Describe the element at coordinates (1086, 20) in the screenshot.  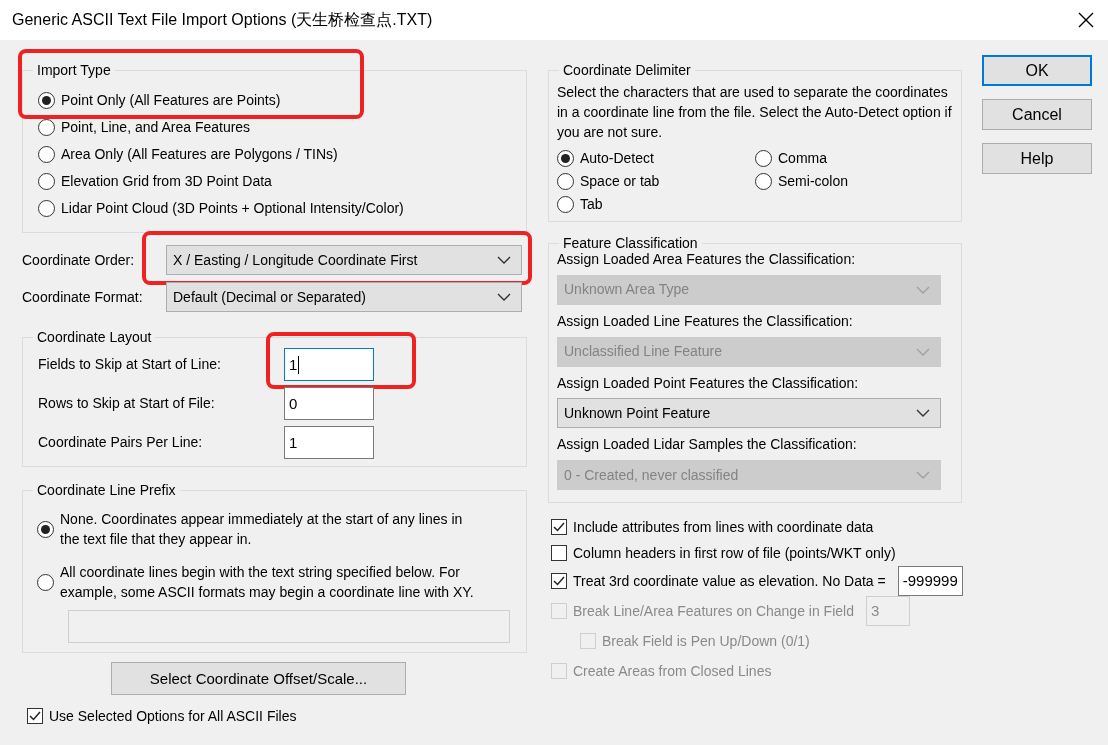
I see `close-icon` at that location.